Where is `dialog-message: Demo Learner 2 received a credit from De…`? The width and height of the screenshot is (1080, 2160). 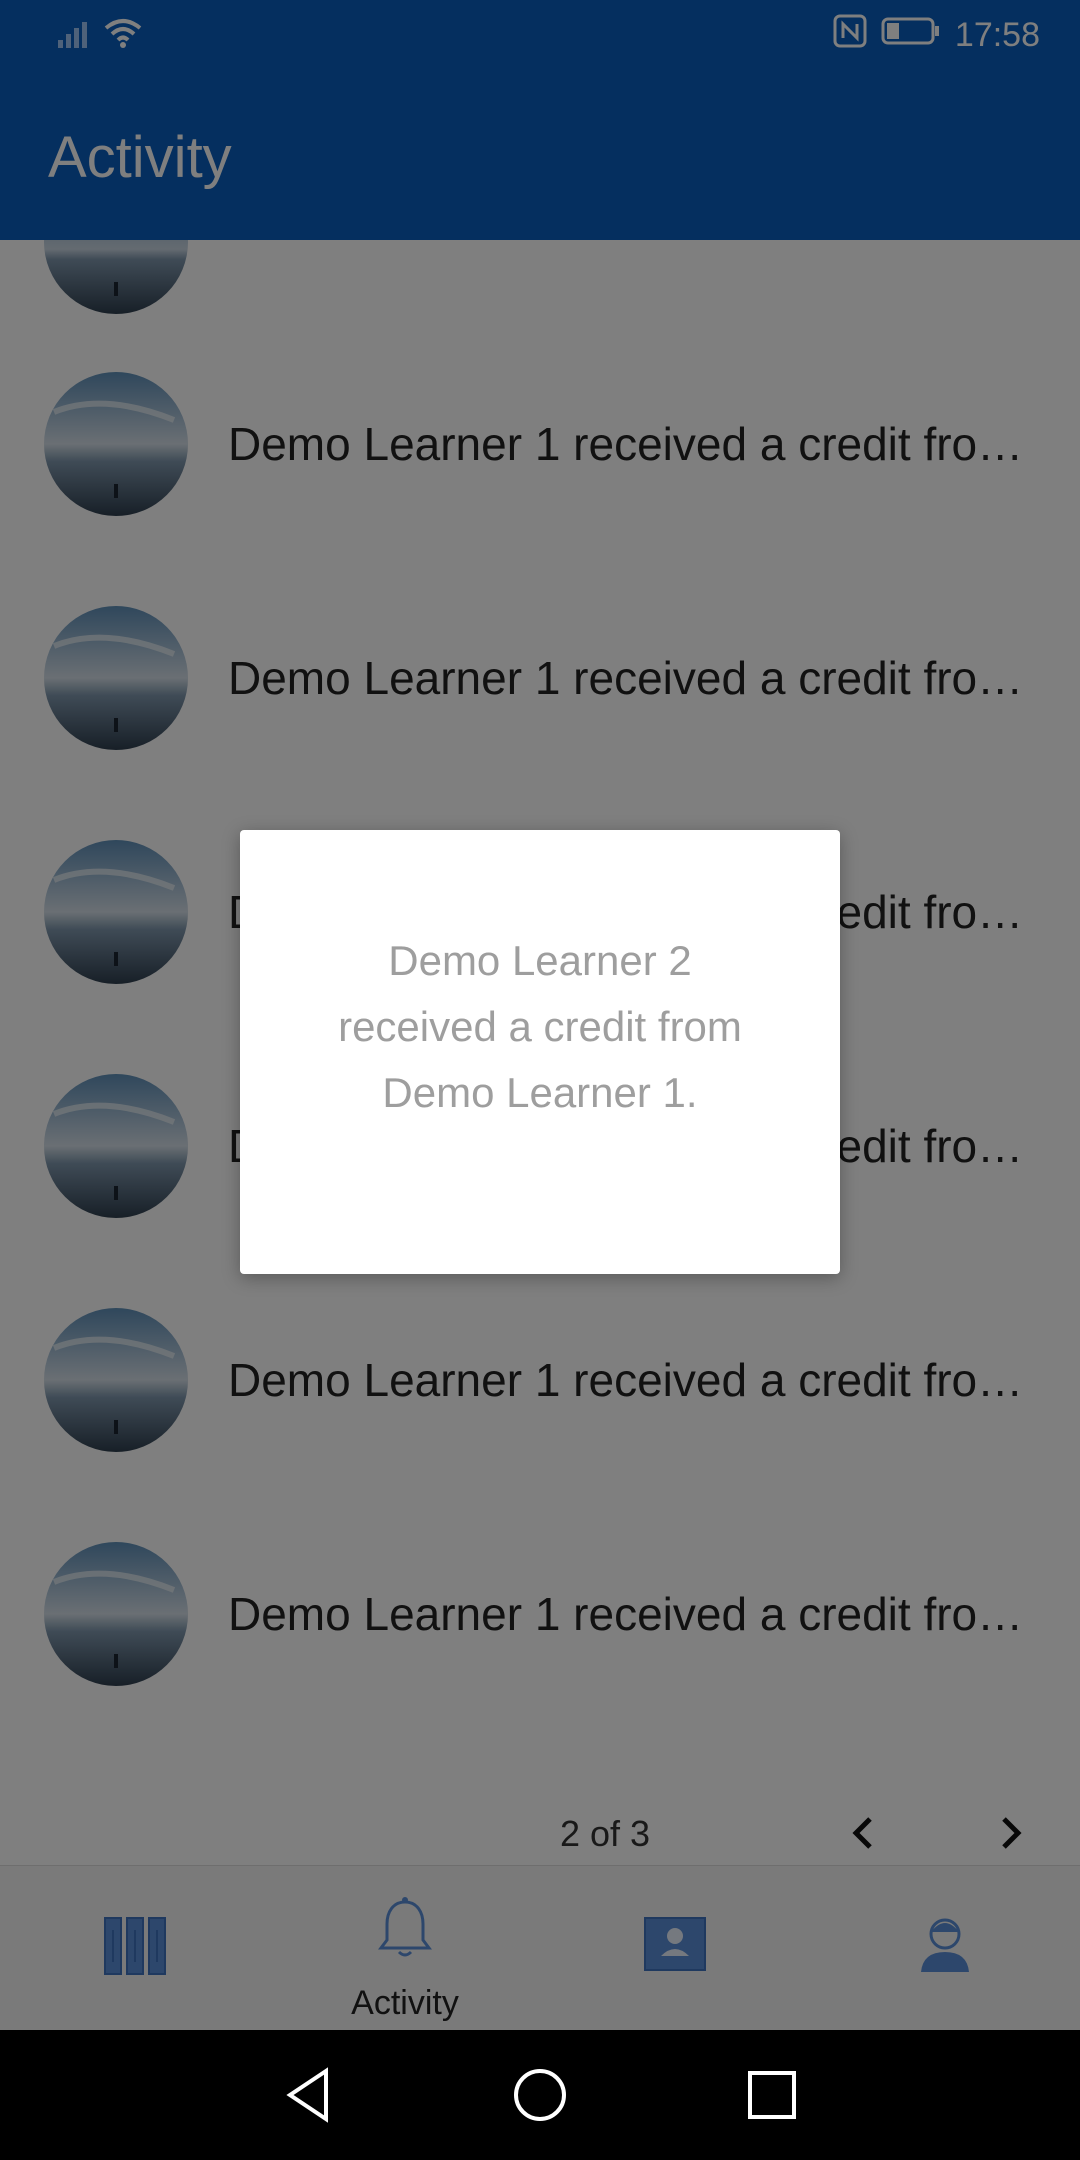 dialog-message: Demo Learner 2 received a credit from De… is located at coordinates (540, 1026).